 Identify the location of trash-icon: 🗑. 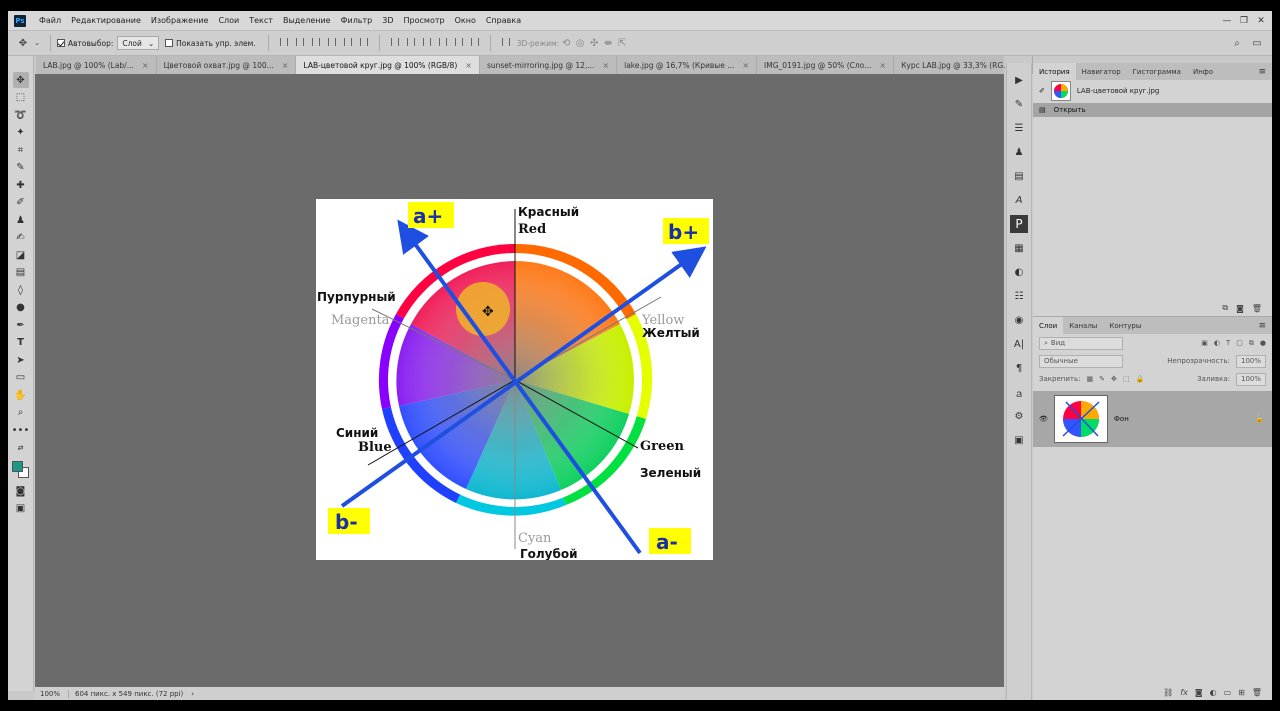
(1257, 308).